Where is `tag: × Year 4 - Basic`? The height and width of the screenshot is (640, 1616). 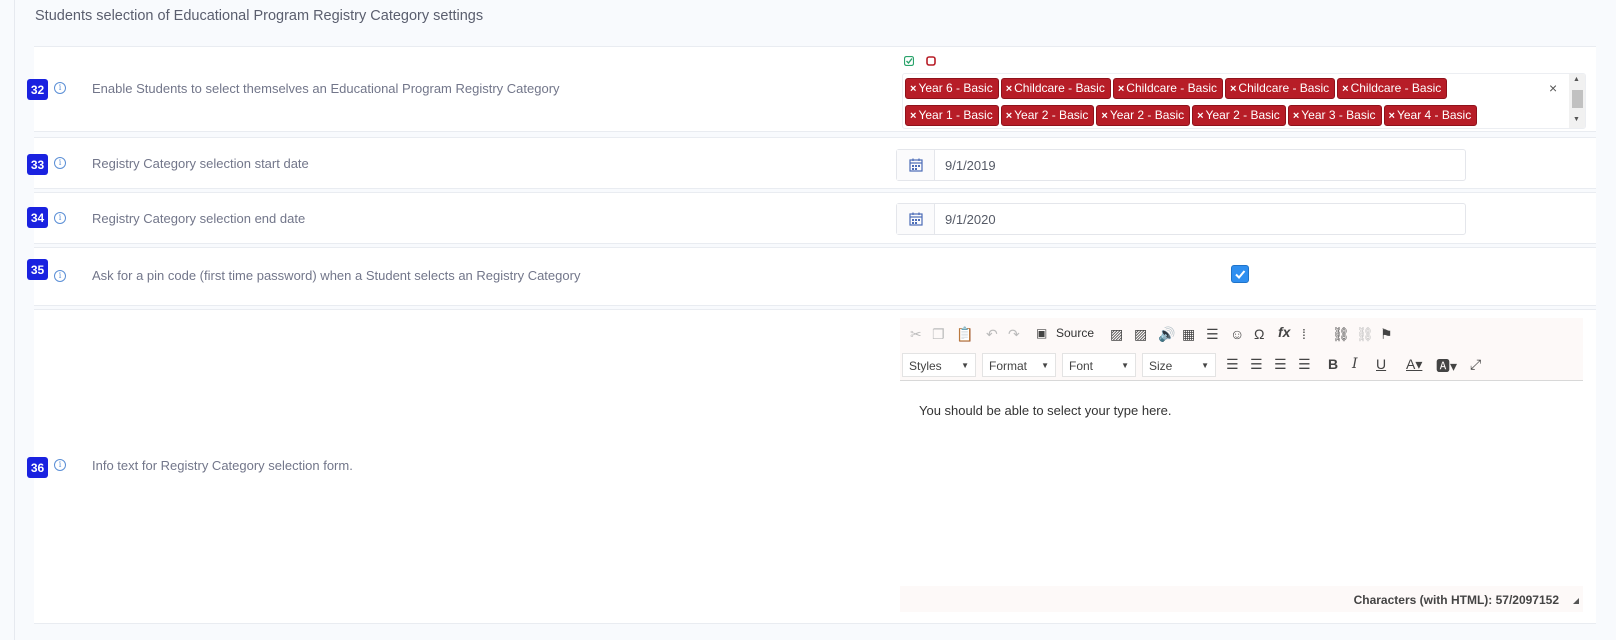
tag: × Year 4 - Basic is located at coordinates (1430, 115).